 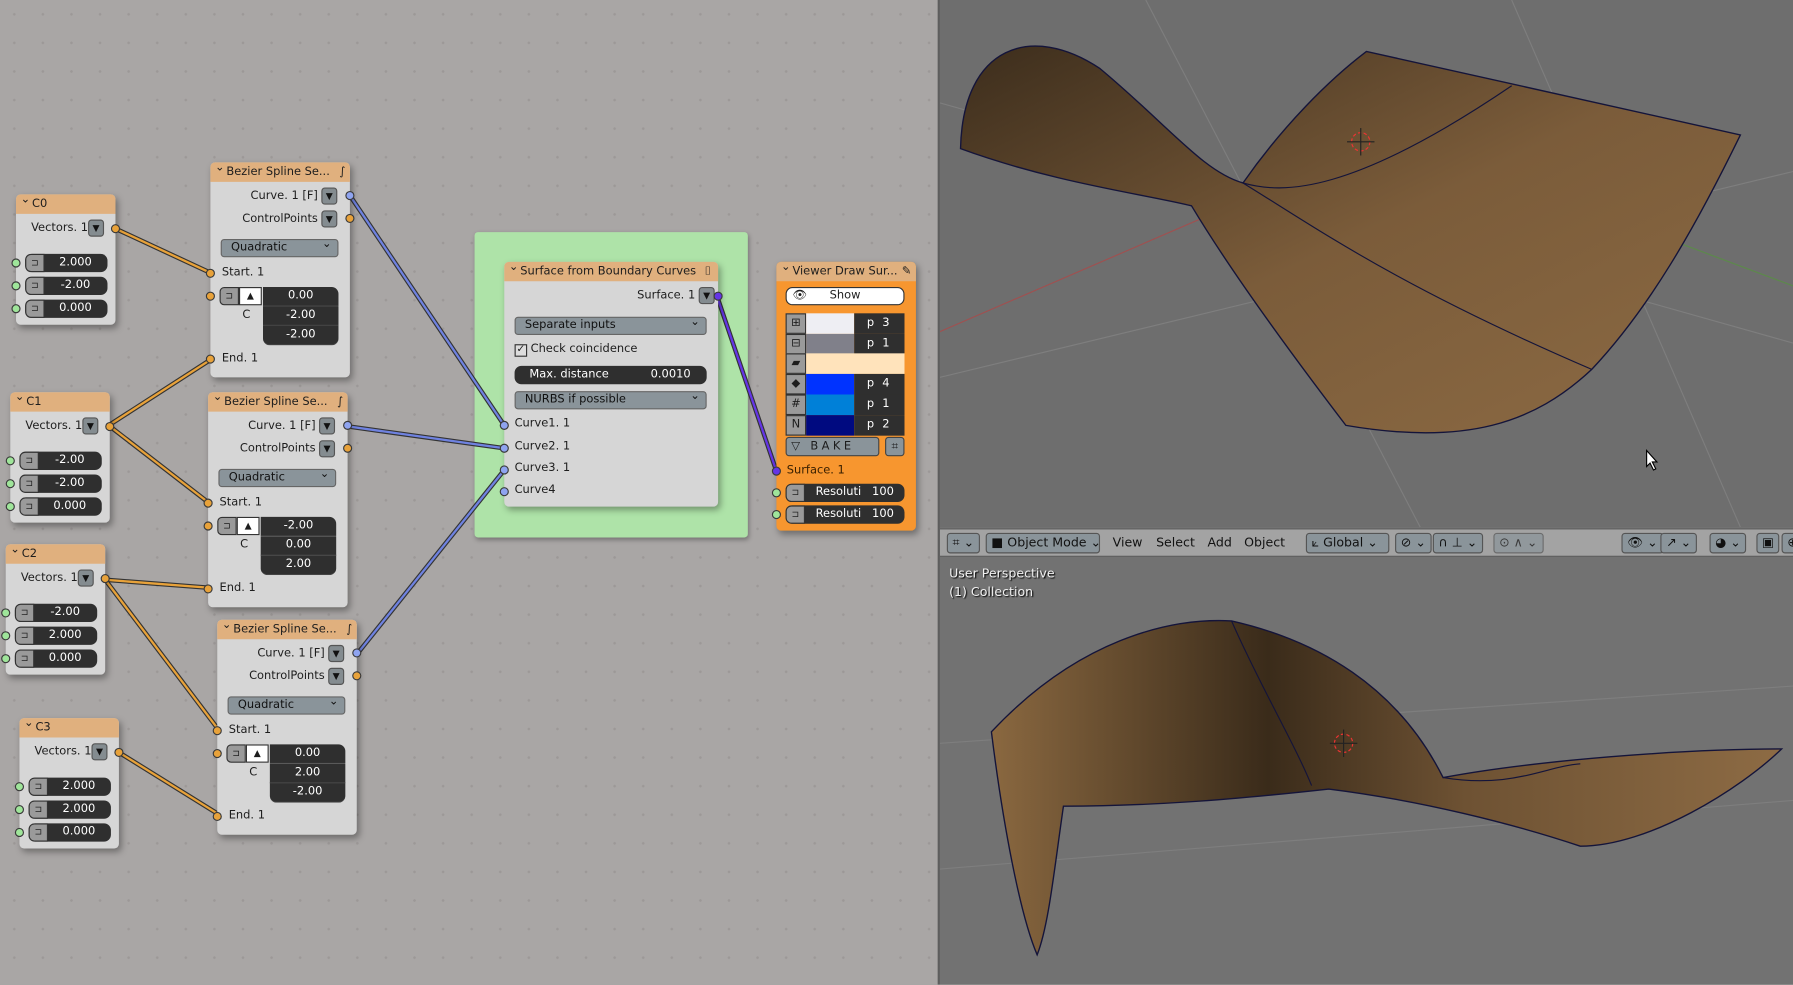 I want to click on editor-type-button: ⌗ ⌄, so click(x=963, y=543).